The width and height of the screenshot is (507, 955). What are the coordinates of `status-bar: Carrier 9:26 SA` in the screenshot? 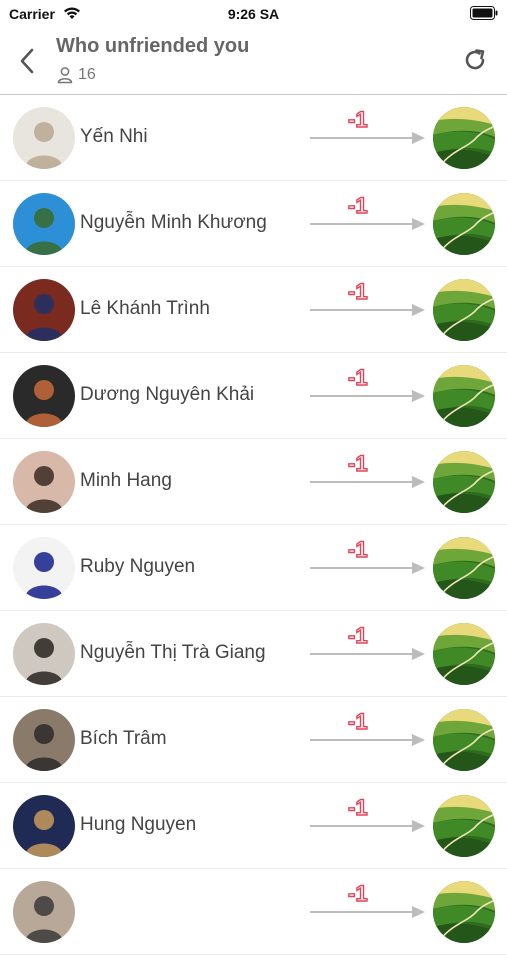 It's located at (253, 14).